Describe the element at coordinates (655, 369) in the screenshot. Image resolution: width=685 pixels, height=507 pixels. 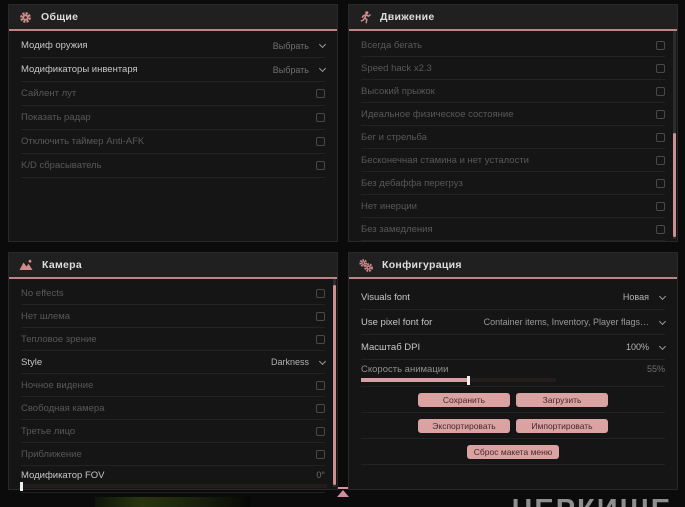
I see `animation-speed-value: 55%` at that location.